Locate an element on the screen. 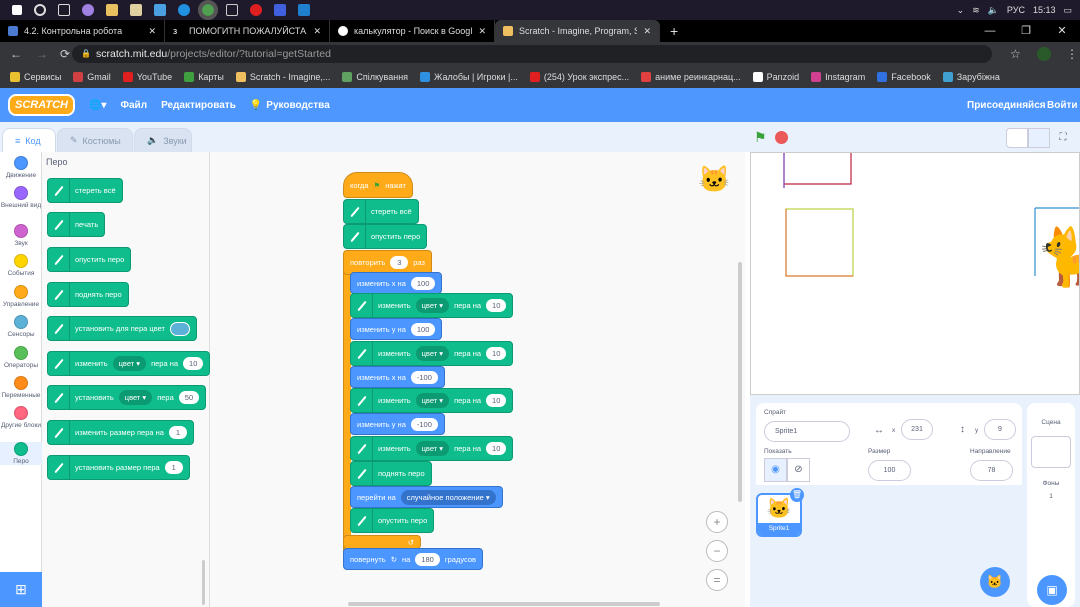 The height and width of the screenshot is (607, 1080). fullscreen-button: ⛶ is located at coordinates (1063, 138).